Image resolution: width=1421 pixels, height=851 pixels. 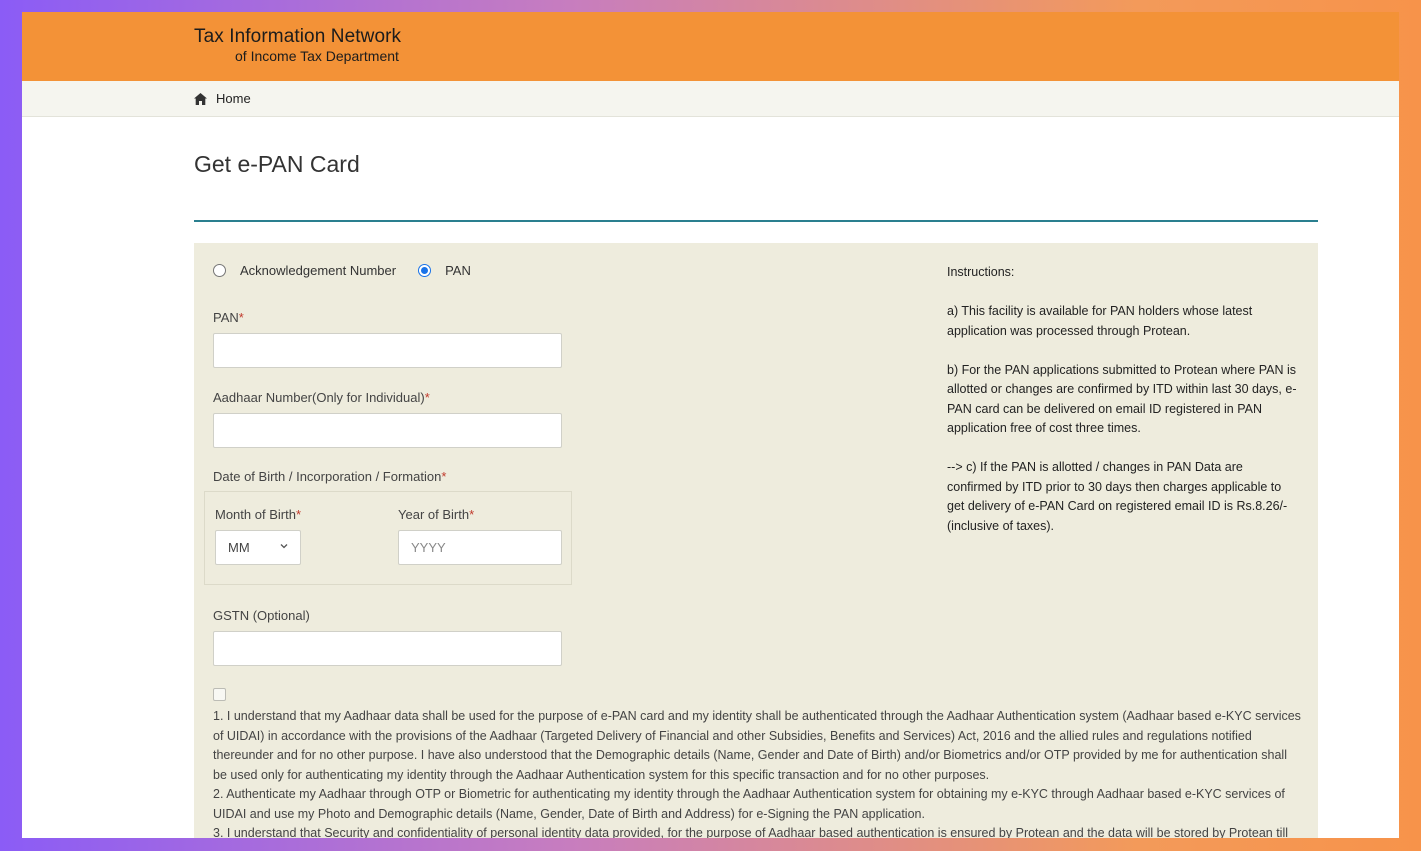 What do you see at coordinates (200, 98) in the screenshot?
I see `home-icon` at bounding box center [200, 98].